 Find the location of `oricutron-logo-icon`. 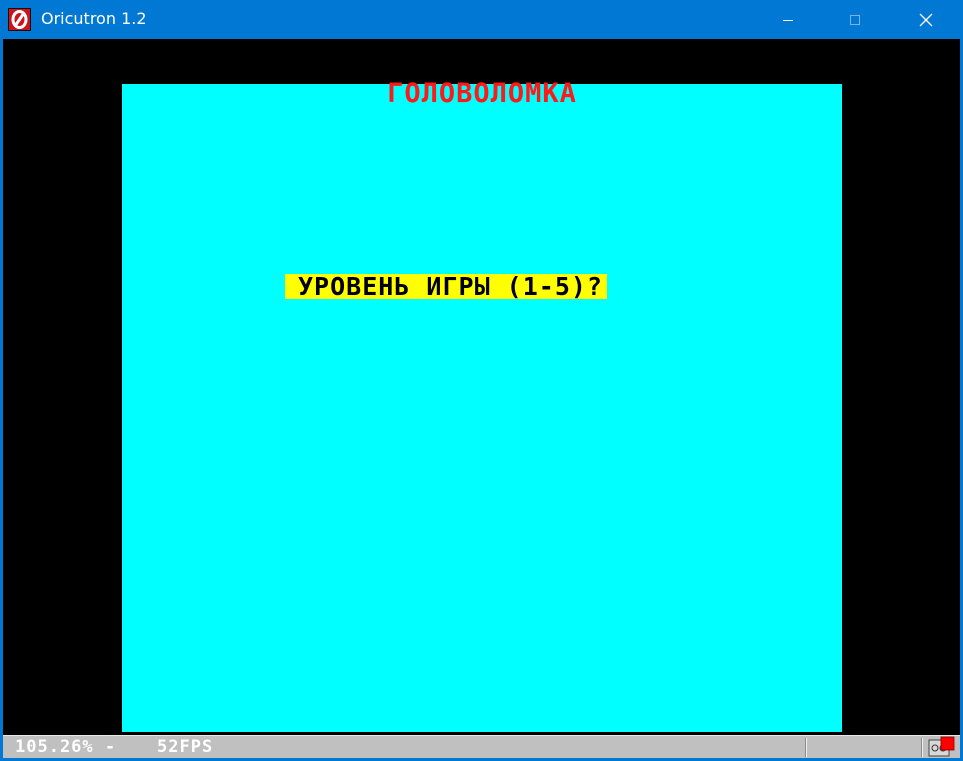

oricutron-logo-icon is located at coordinates (19, 19).